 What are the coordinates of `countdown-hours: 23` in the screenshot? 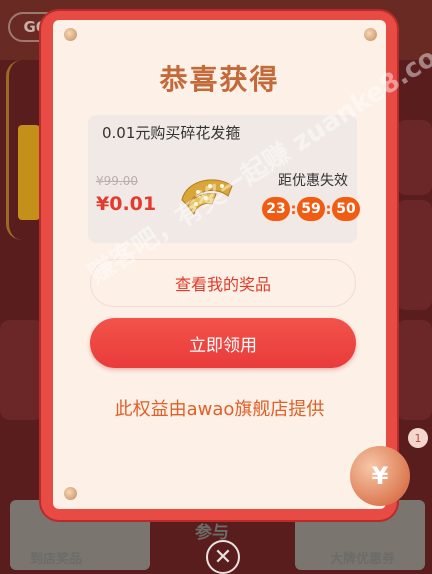 It's located at (276, 209).